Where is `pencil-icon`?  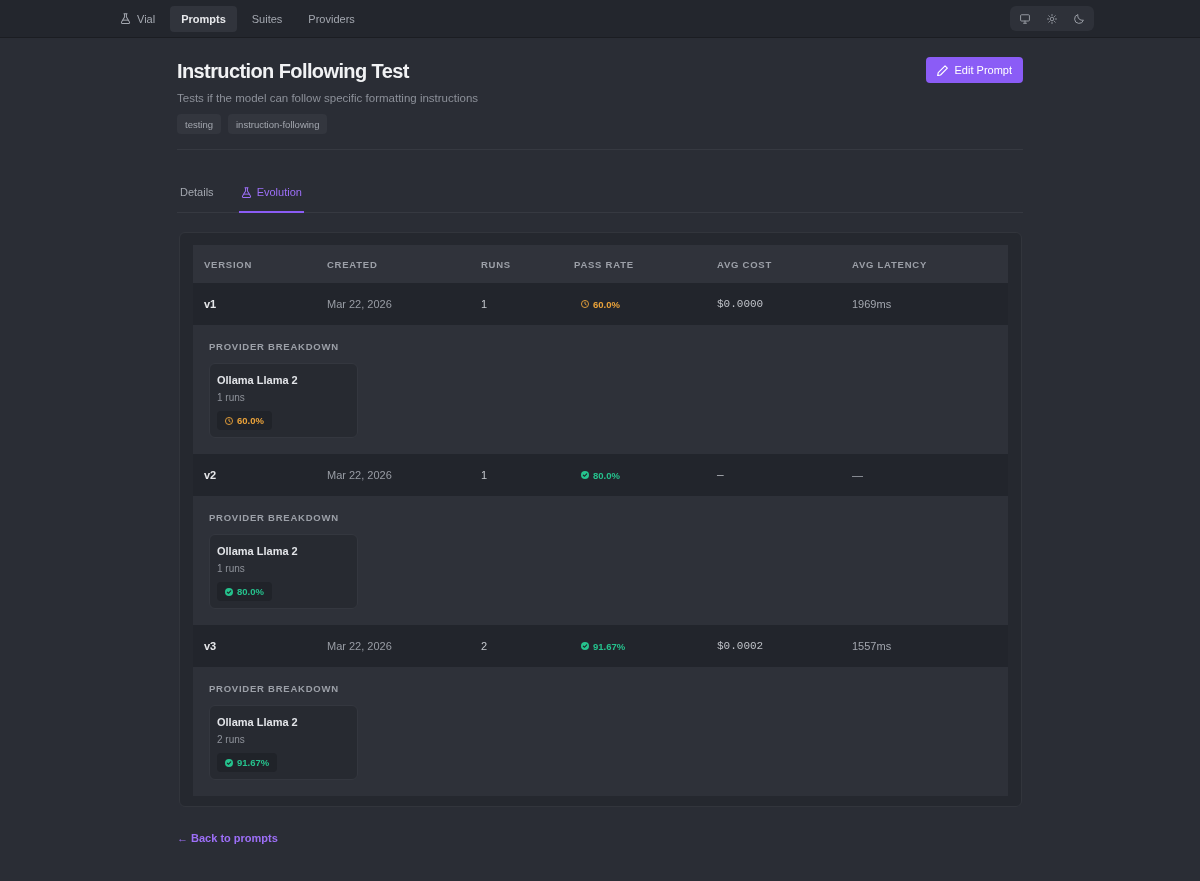 pencil-icon is located at coordinates (942, 70).